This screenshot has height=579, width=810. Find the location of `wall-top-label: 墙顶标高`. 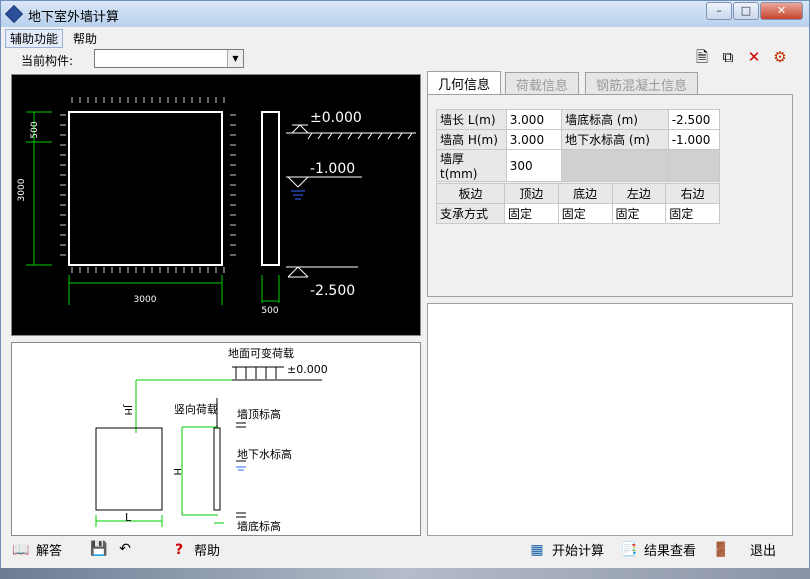

wall-top-label: 墙顶标高 is located at coordinates (259, 414).